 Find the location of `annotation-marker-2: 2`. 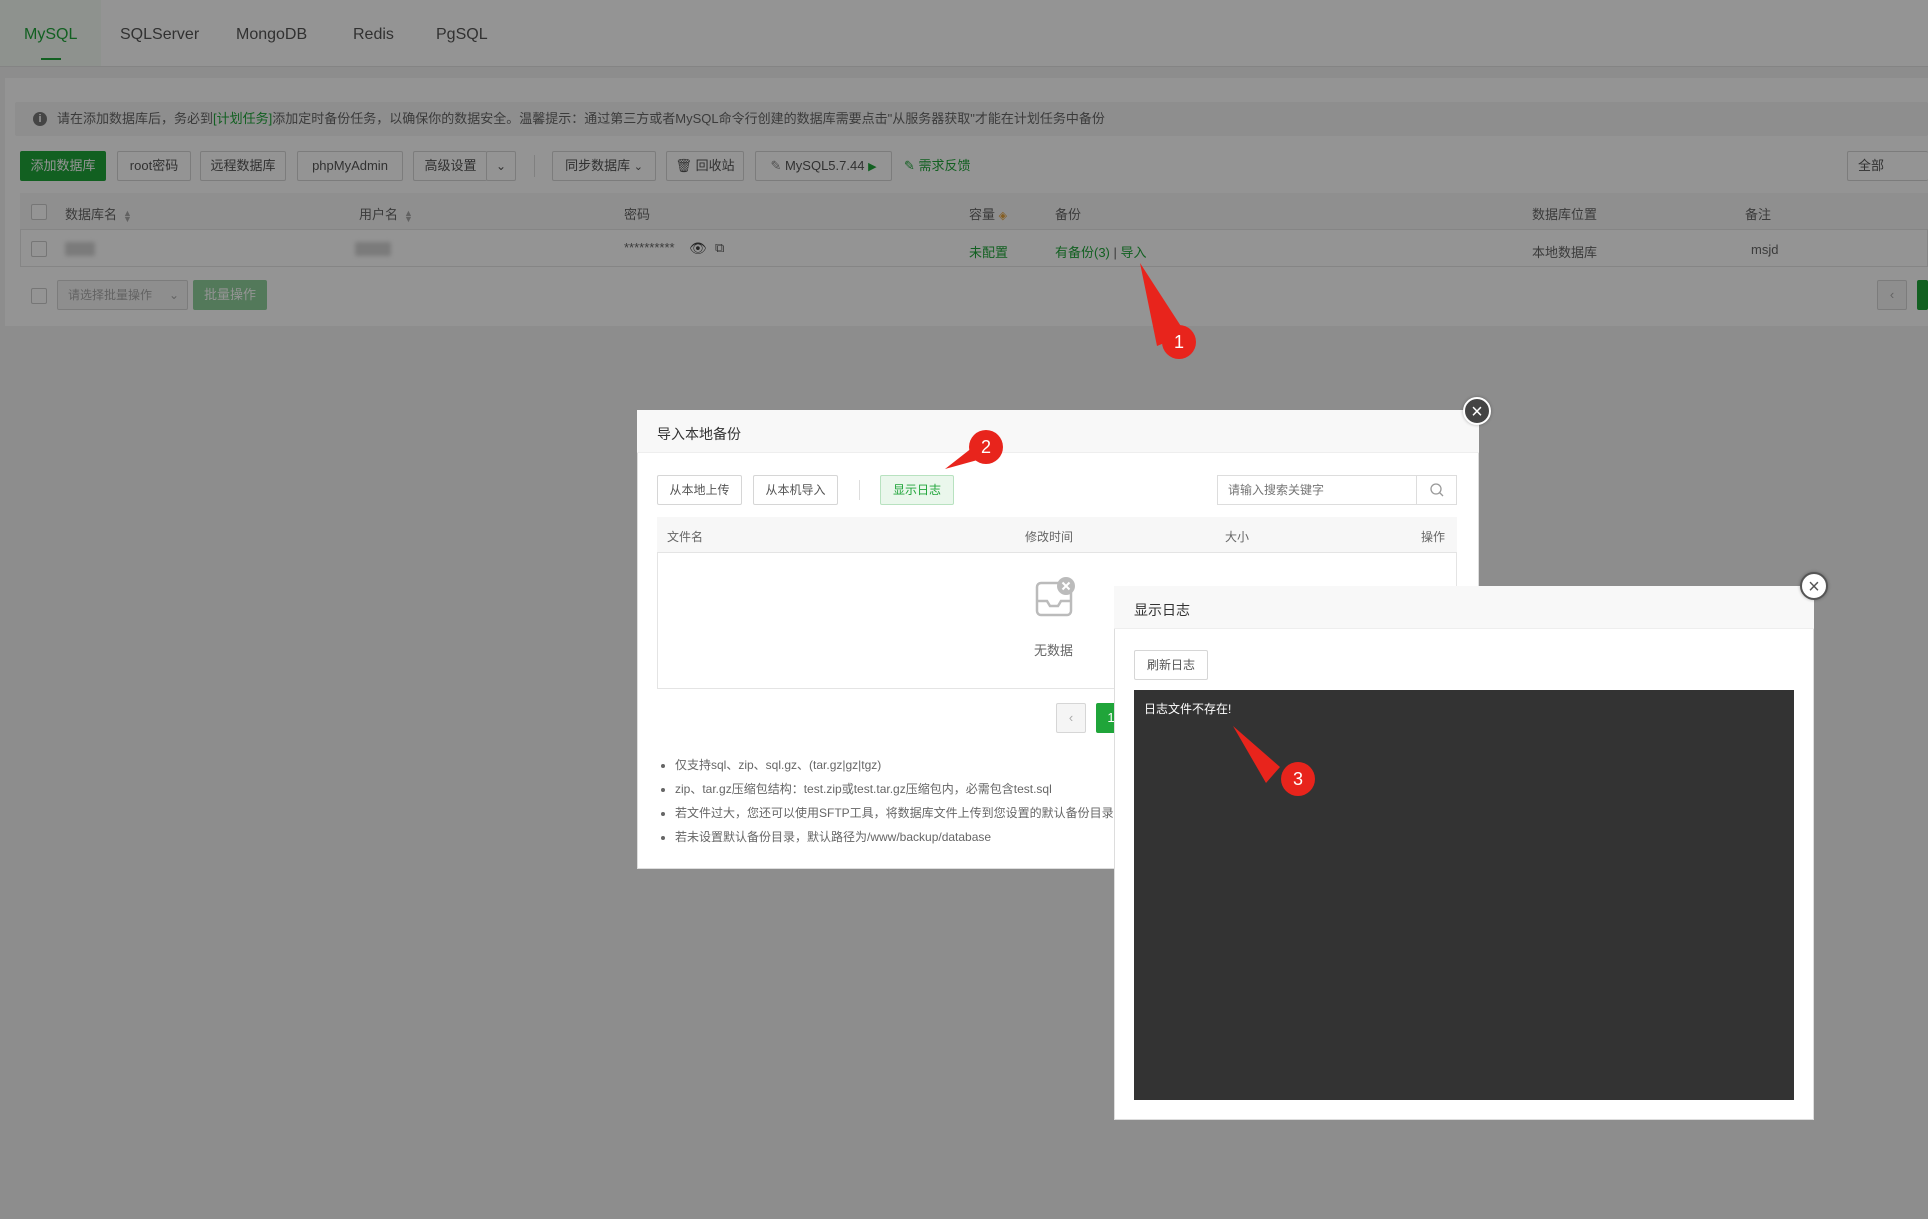

annotation-marker-2: 2 is located at coordinates (986, 447).